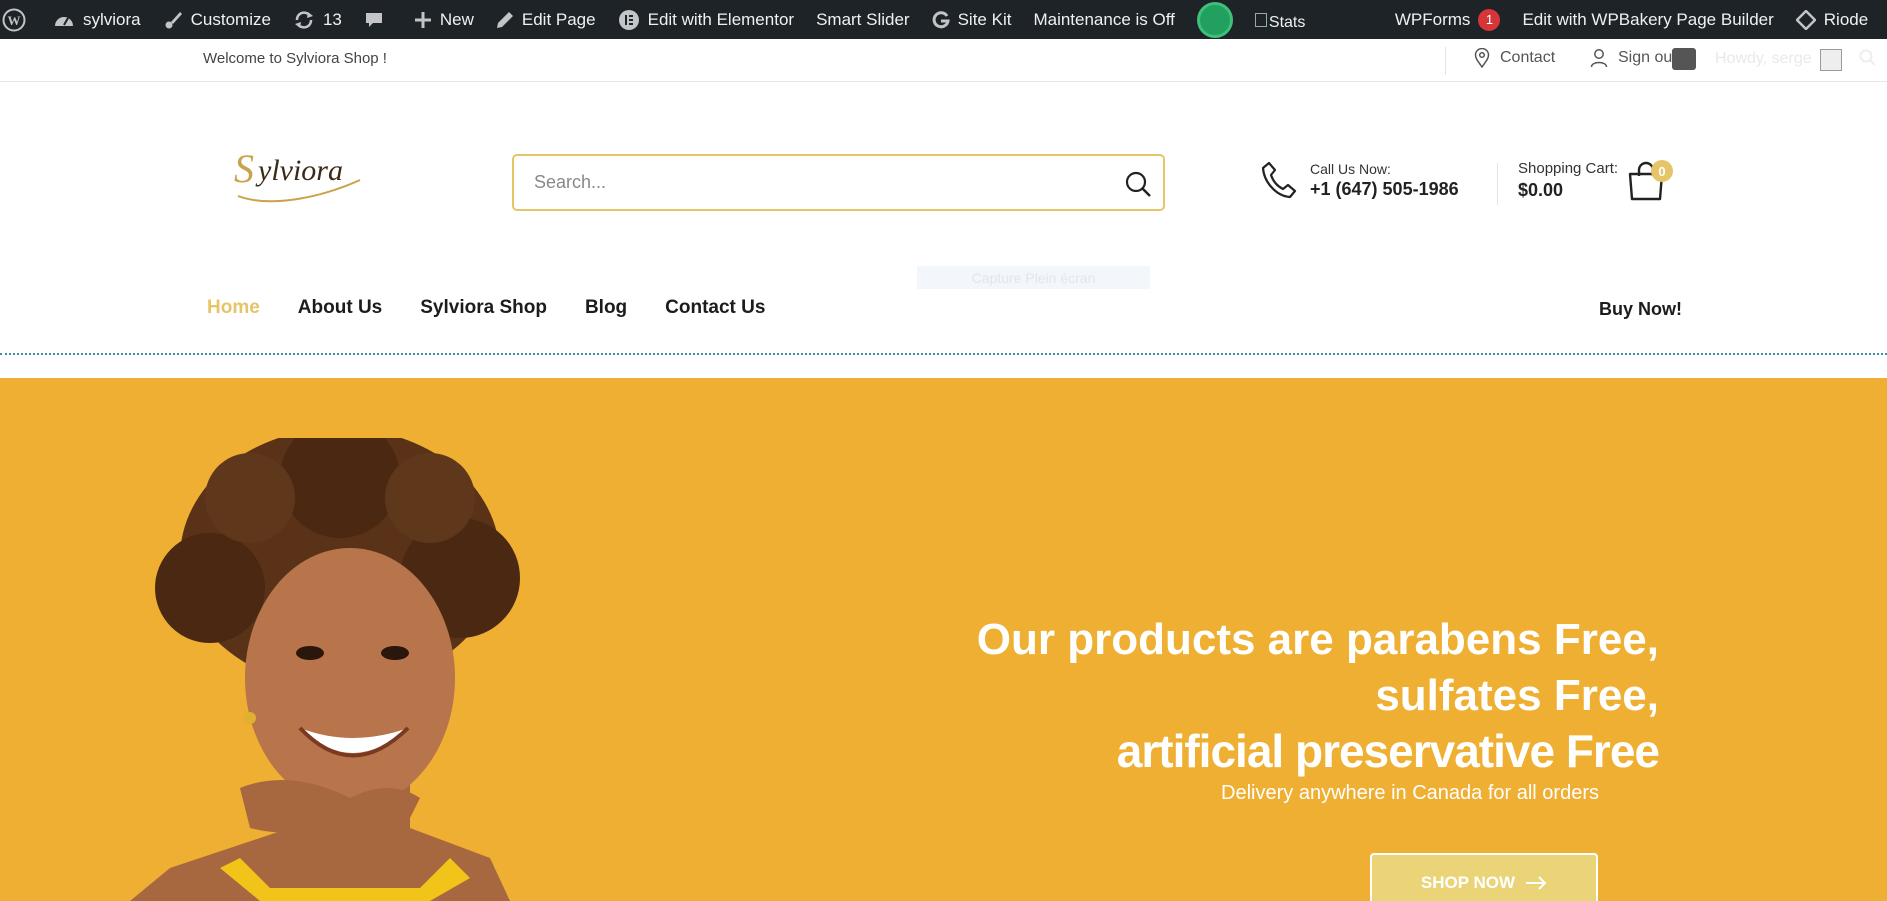 This screenshot has height=901, width=1887. I want to click on svg-text: S, so click(244, 168).